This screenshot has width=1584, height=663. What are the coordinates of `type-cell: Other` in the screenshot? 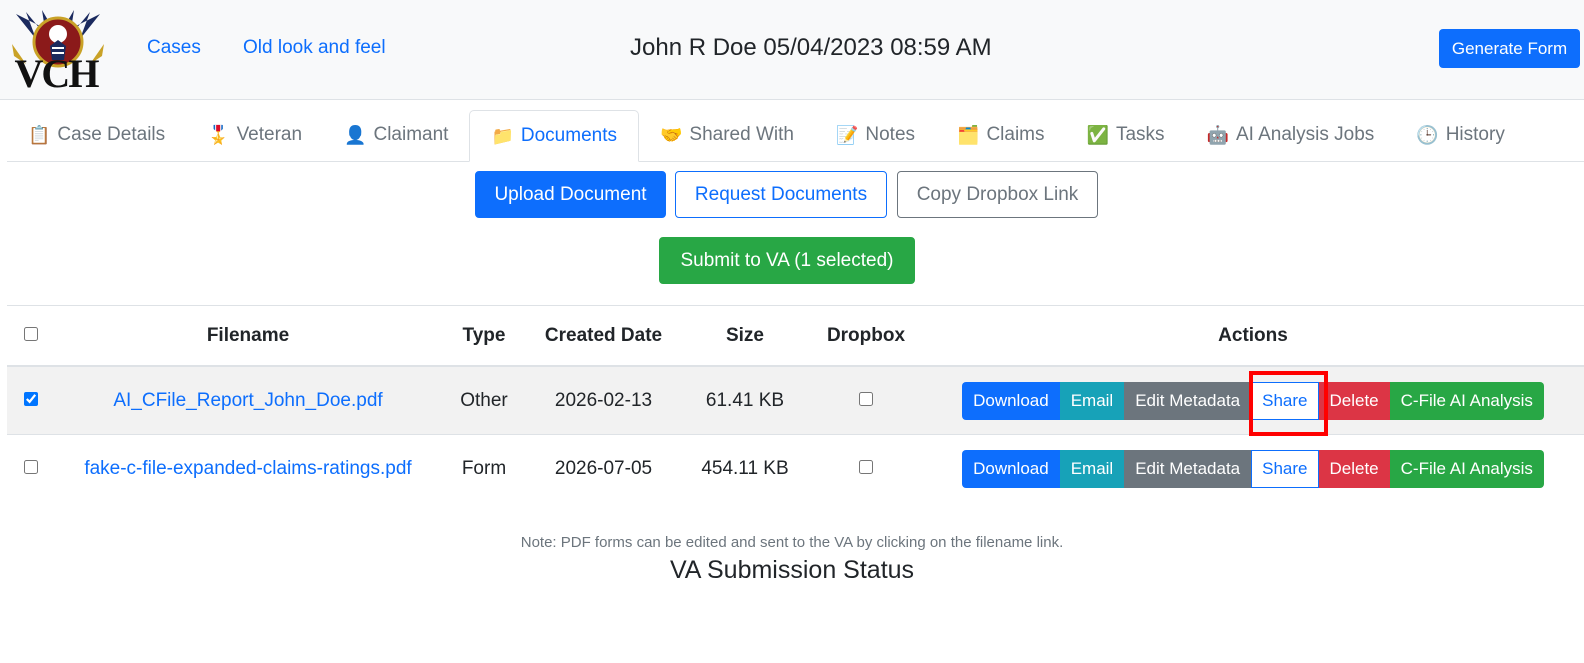 It's located at (484, 400).